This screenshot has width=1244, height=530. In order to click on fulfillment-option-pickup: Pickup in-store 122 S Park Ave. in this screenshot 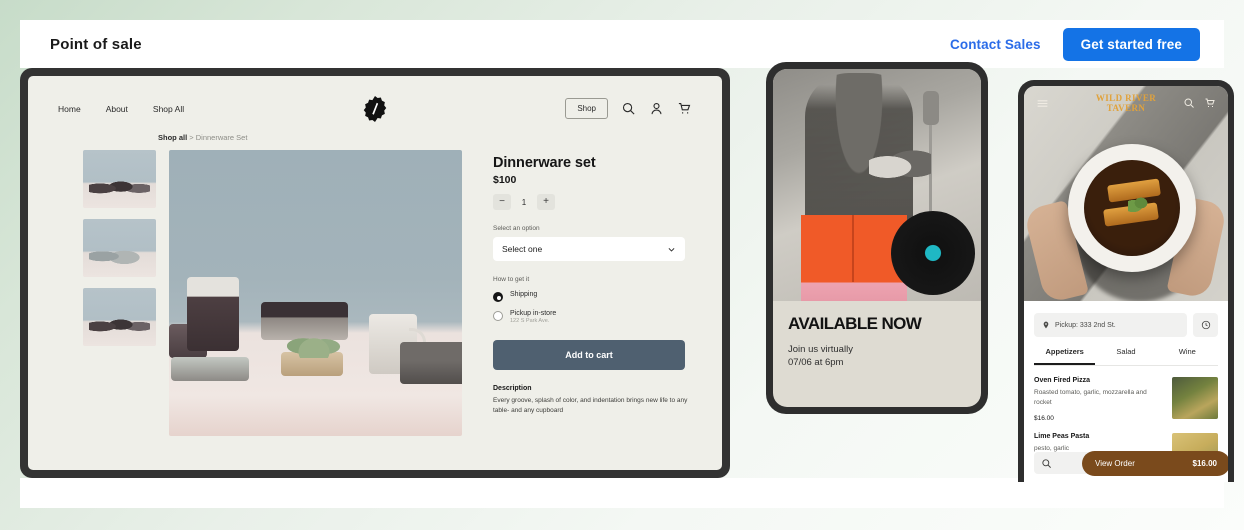, I will do `click(584, 317)`.